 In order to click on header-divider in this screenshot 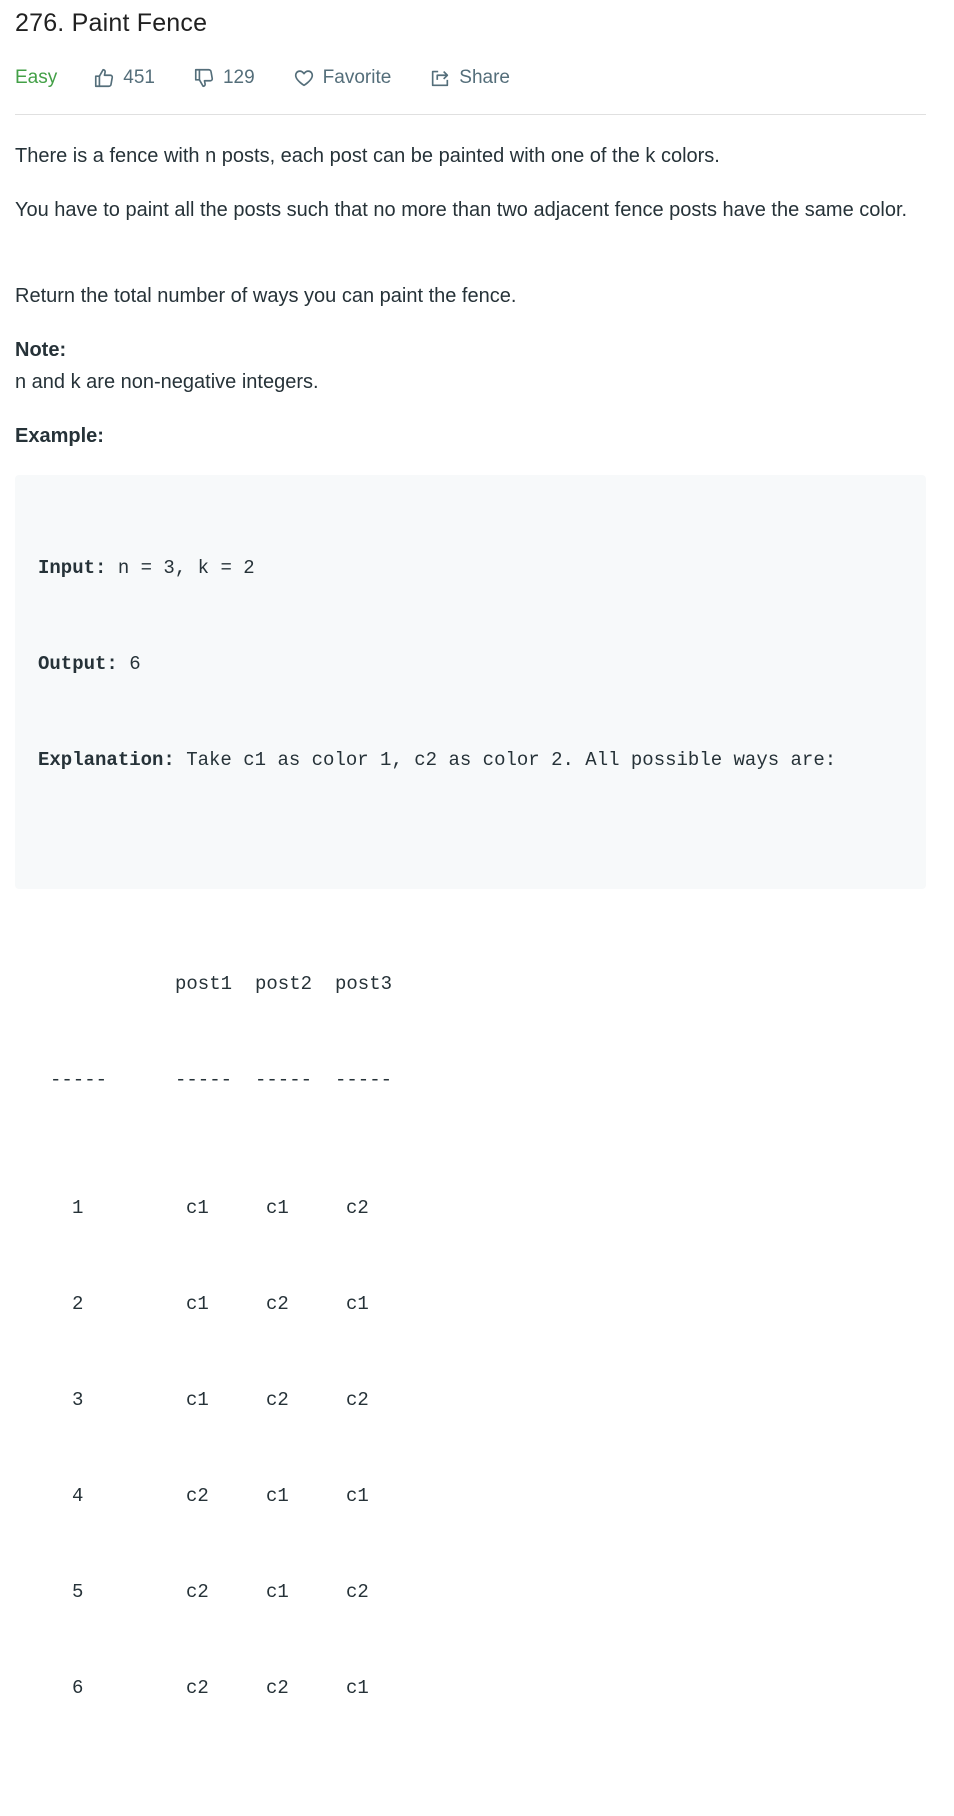, I will do `click(470, 114)`.